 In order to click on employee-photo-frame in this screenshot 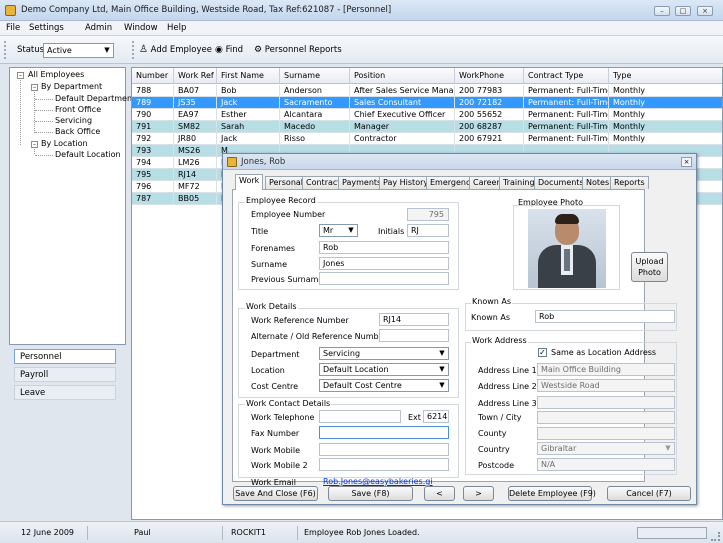, I will do `click(566, 247)`.